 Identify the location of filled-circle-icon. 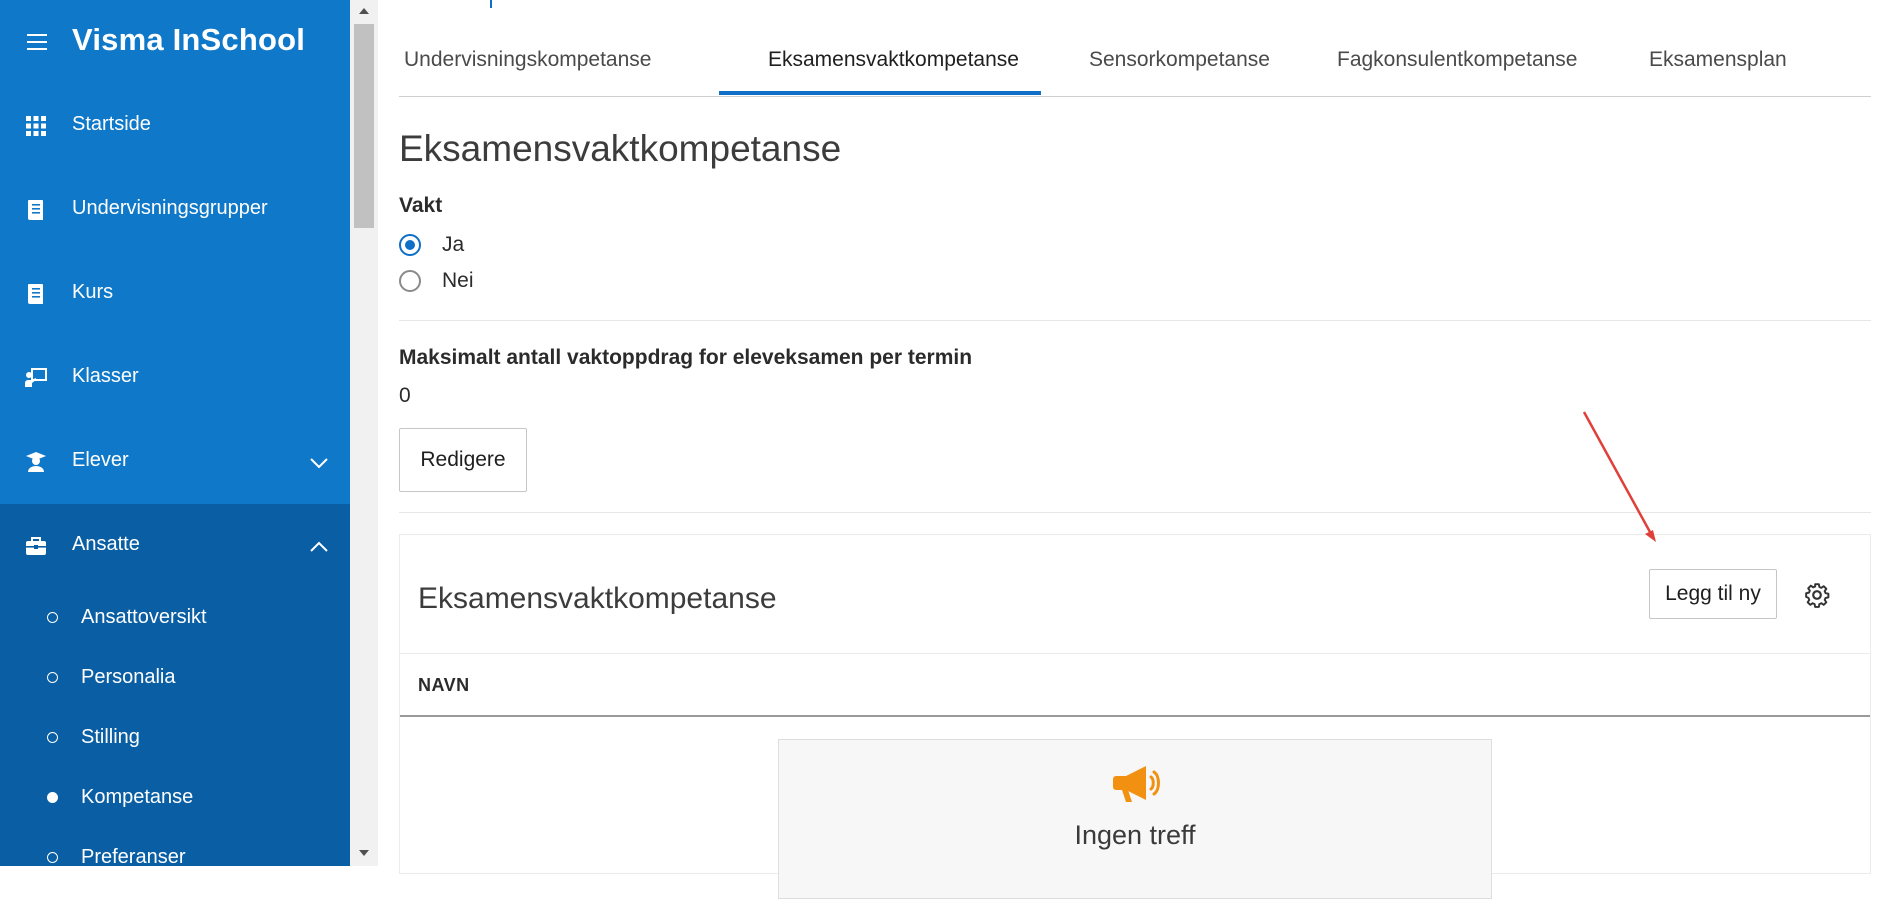
(52, 797).